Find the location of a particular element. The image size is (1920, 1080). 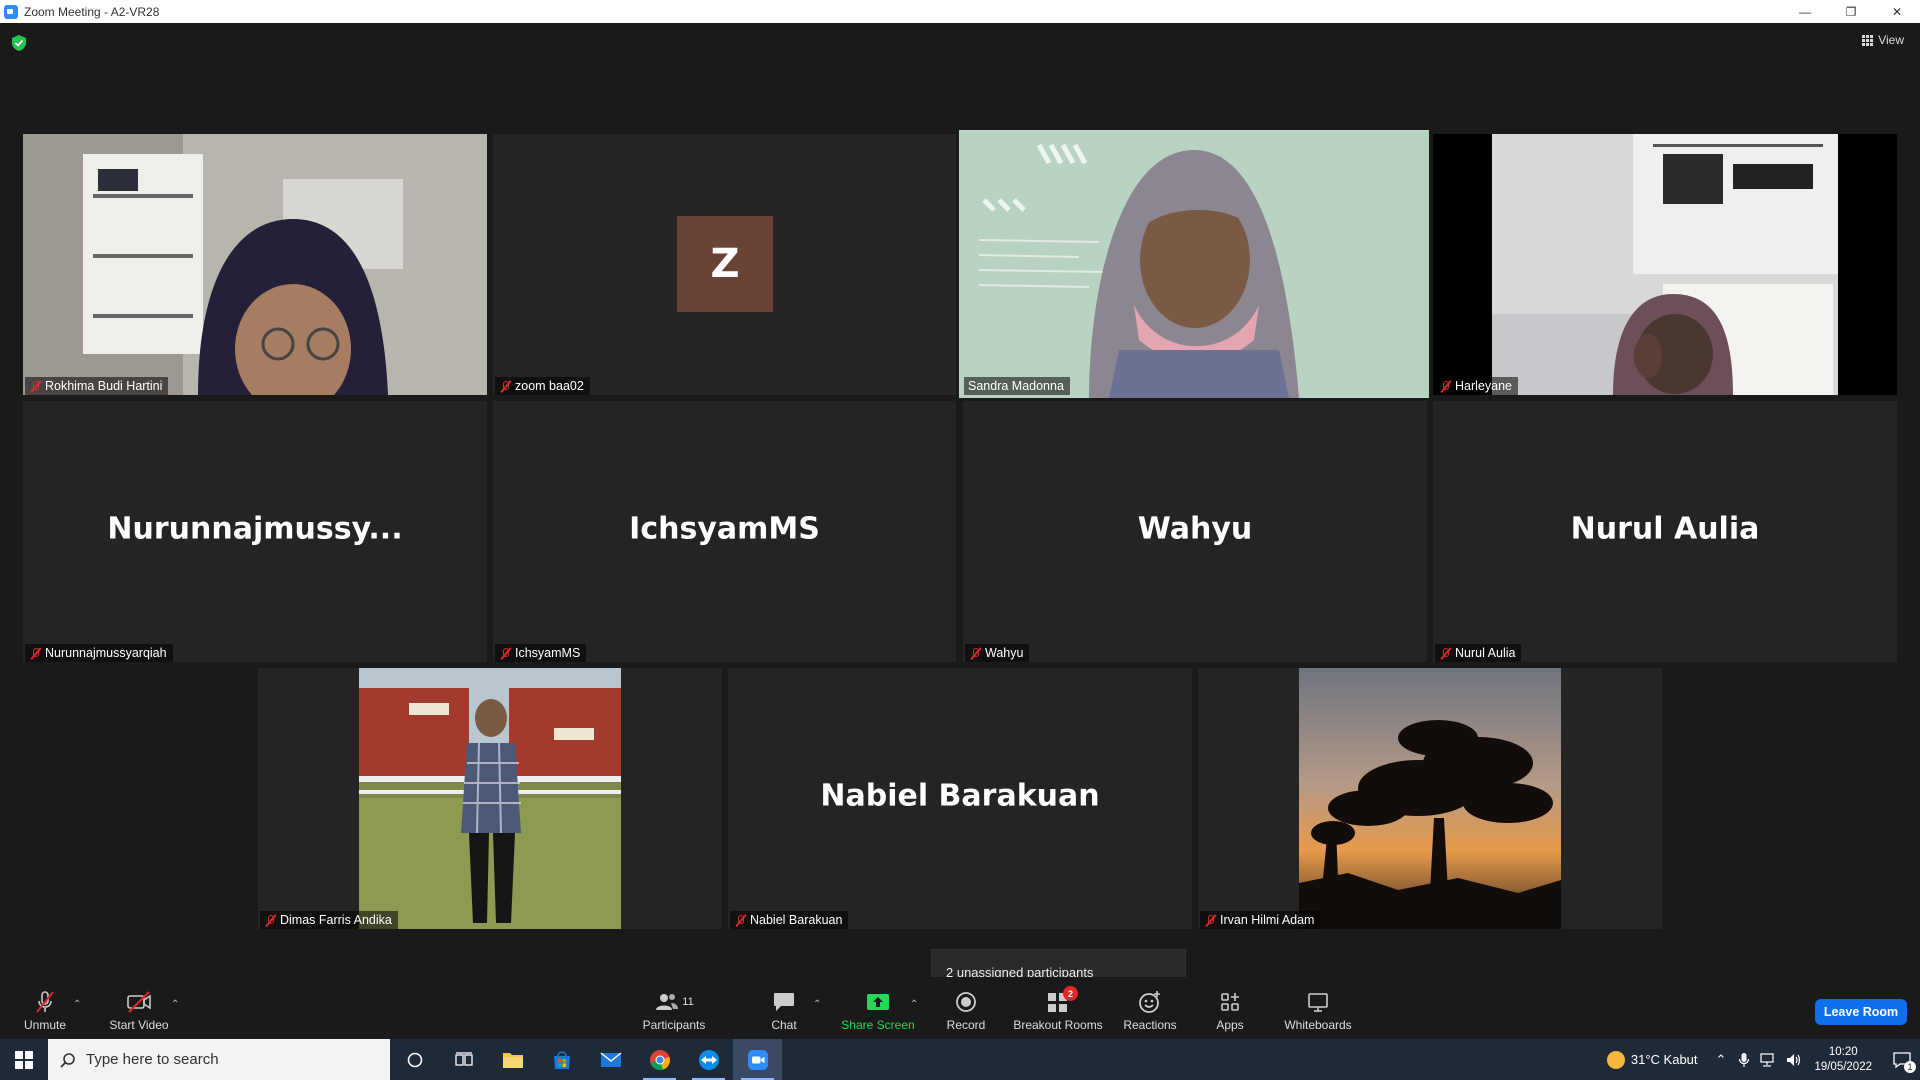

task-view-icon is located at coordinates (463, 1058).